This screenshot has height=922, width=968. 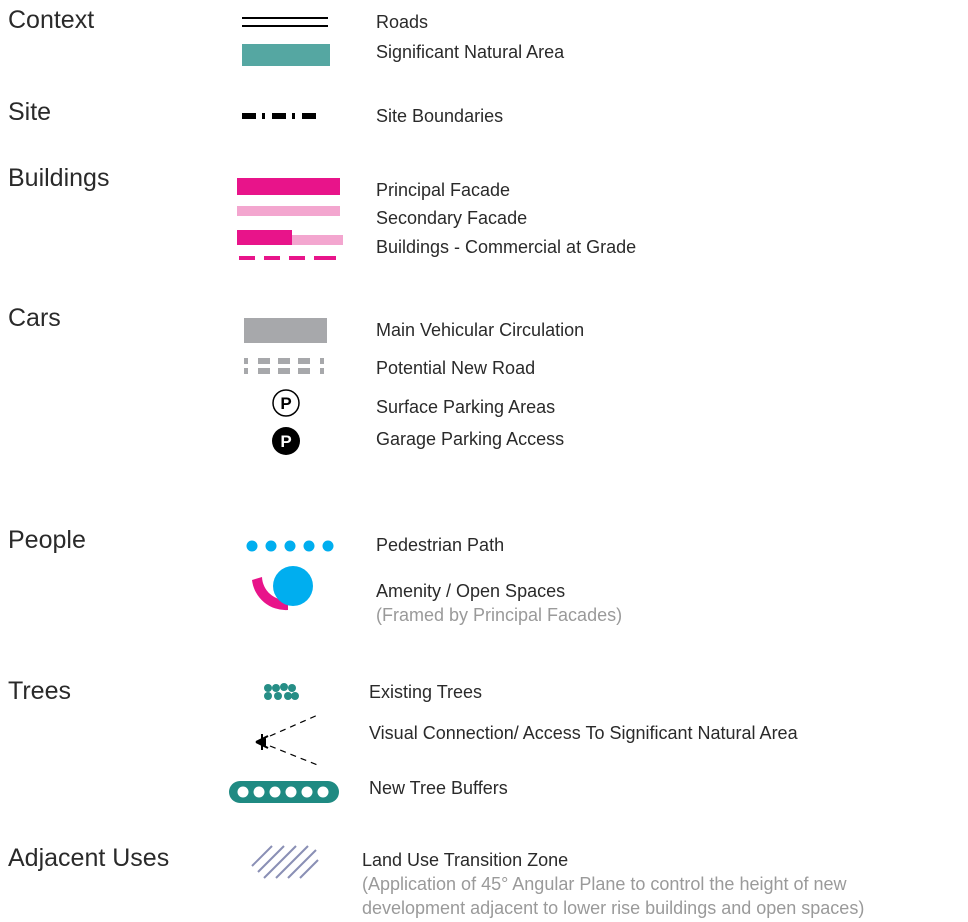 I want to click on parking-outline-icon: P P, so click(x=286, y=422).